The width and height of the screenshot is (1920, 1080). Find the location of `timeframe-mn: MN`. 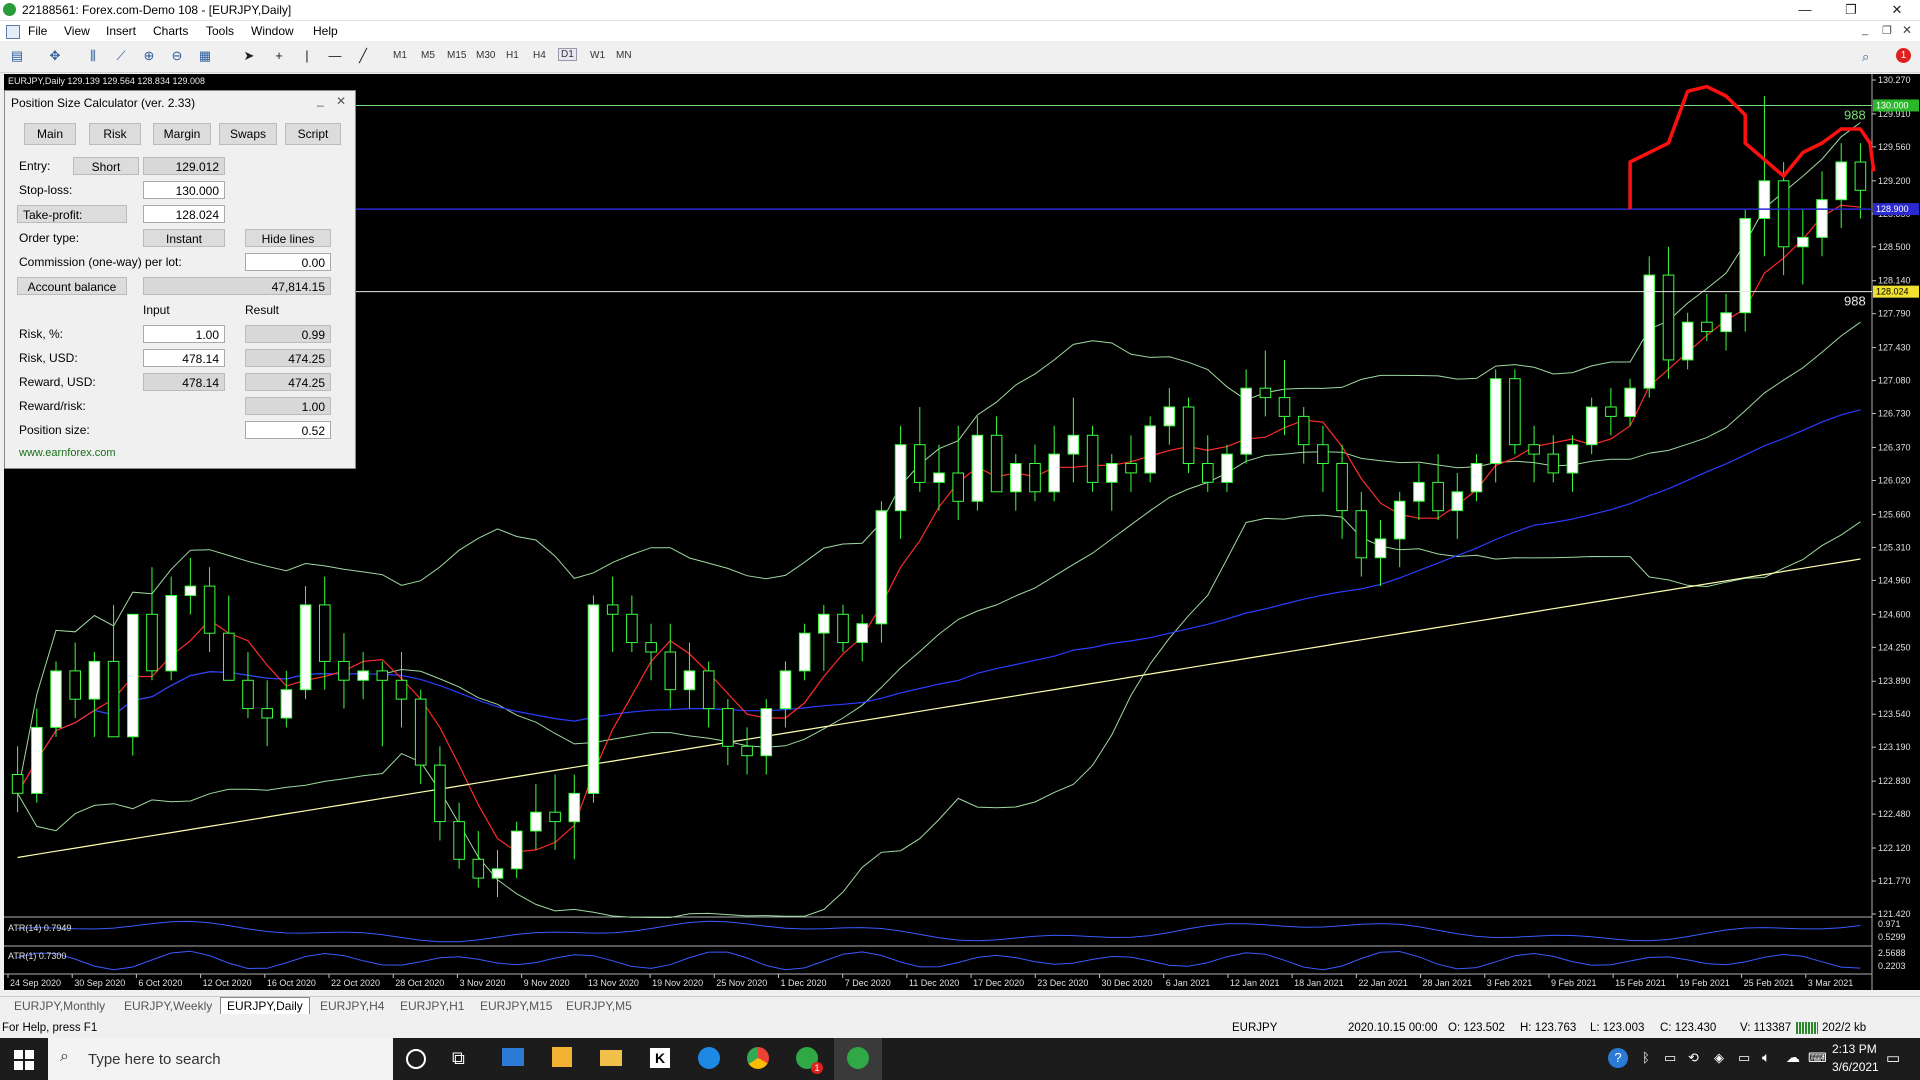

timeframe-mn: MN is located at coordinates (624, 55).